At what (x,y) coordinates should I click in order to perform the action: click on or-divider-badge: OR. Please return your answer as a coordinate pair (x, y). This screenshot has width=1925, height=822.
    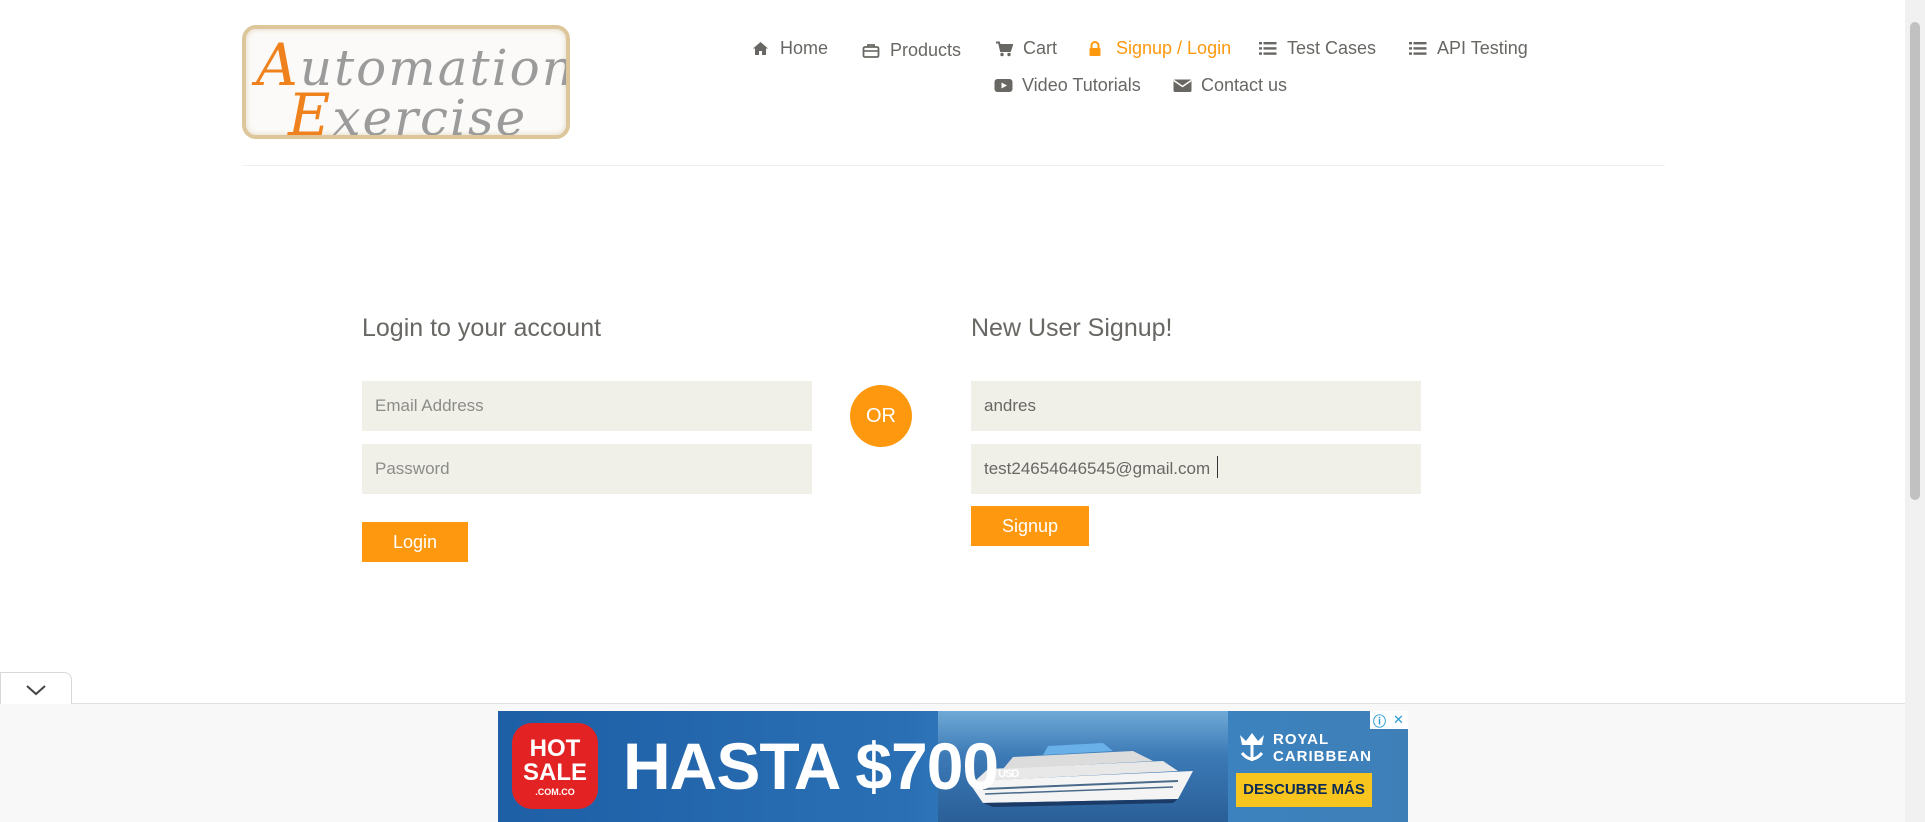
    Looking at the image, I should click on (881, 416).